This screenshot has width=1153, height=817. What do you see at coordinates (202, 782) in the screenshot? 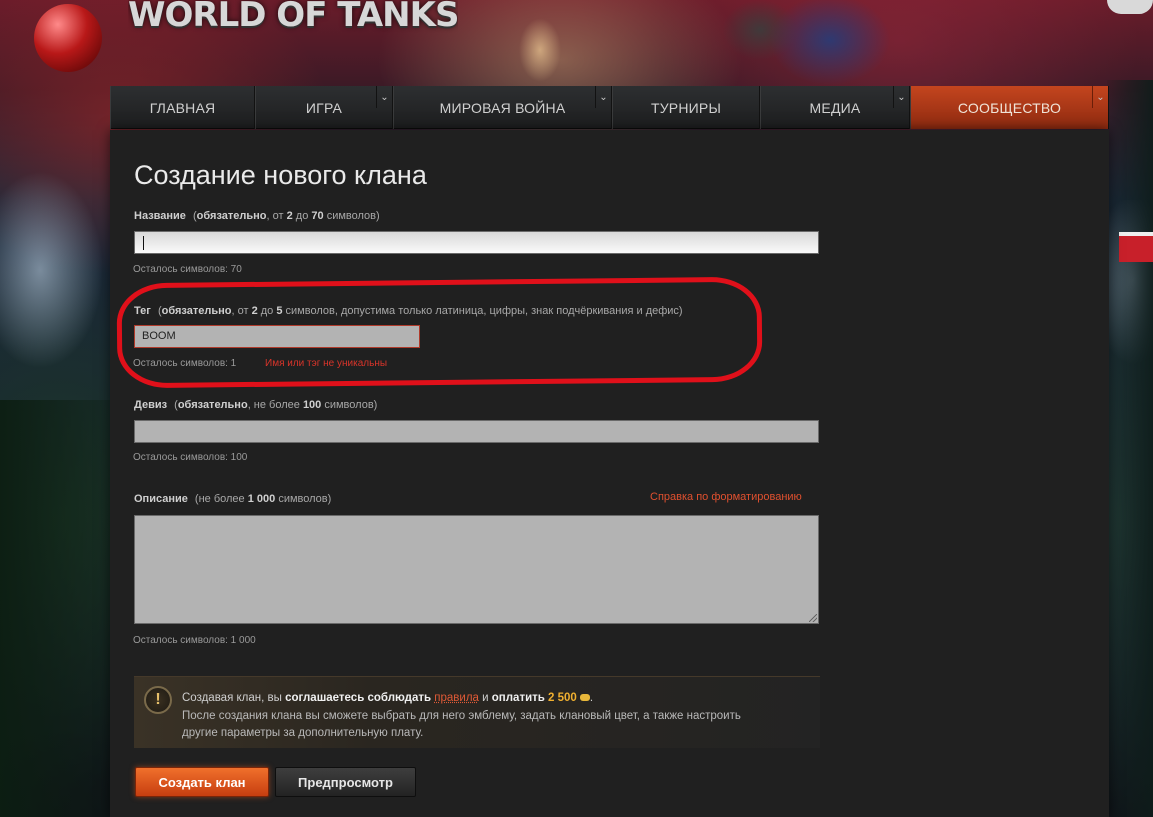
I see `create-clan-button: Создать клан` at bounding box center [202, 782].